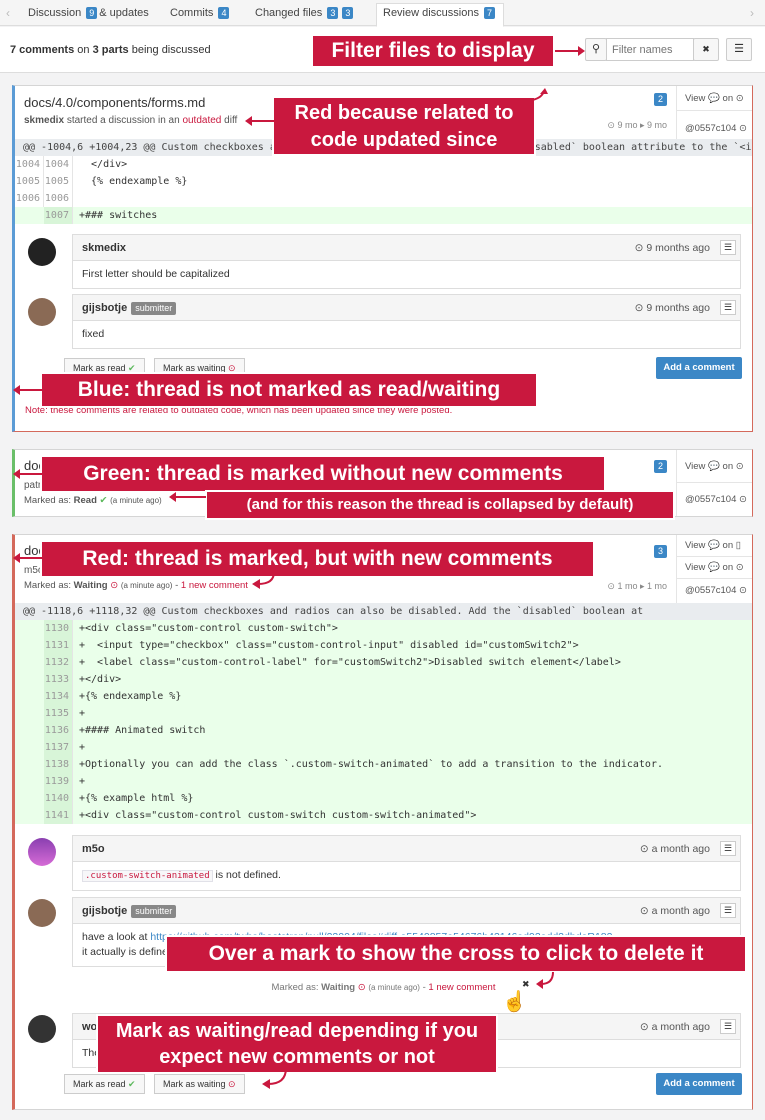 Image resolution: width=765 pixels, height=1120 pixels. Describe the element at coordinates (596, 49) in the screenshot. I see `search-icon: ⚲` at that location.